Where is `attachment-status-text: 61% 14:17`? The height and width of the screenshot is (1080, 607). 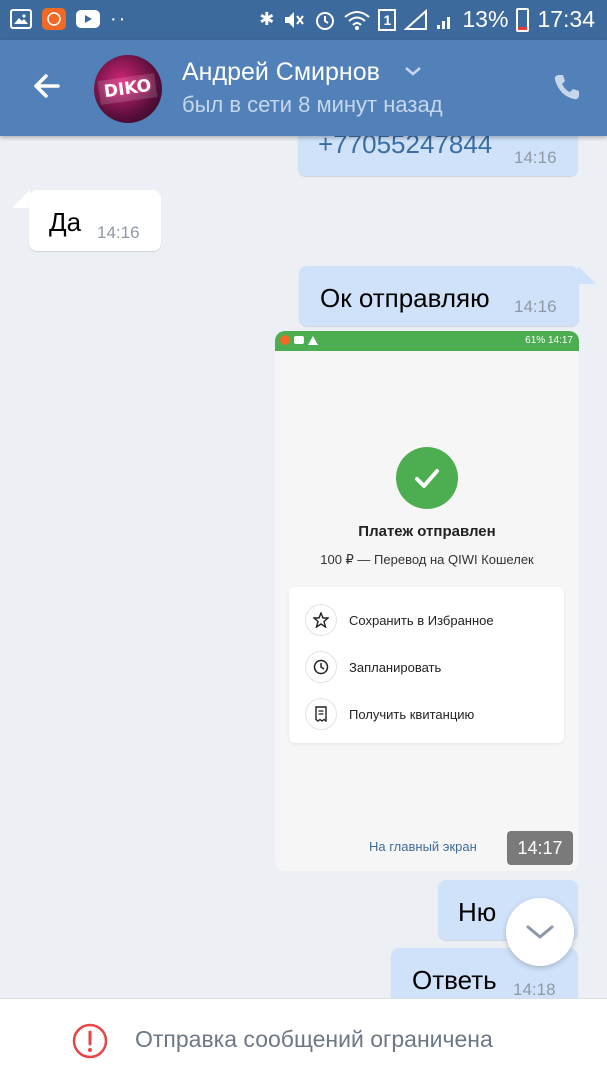 attachment-status-text: 61% 14:17 is located at coordinates (549, 340).